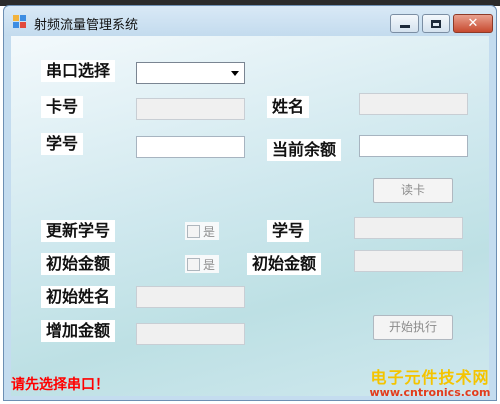 The width and height of the screenshot is (500, 404). I want to click on minimize-button, so click(404, 23).